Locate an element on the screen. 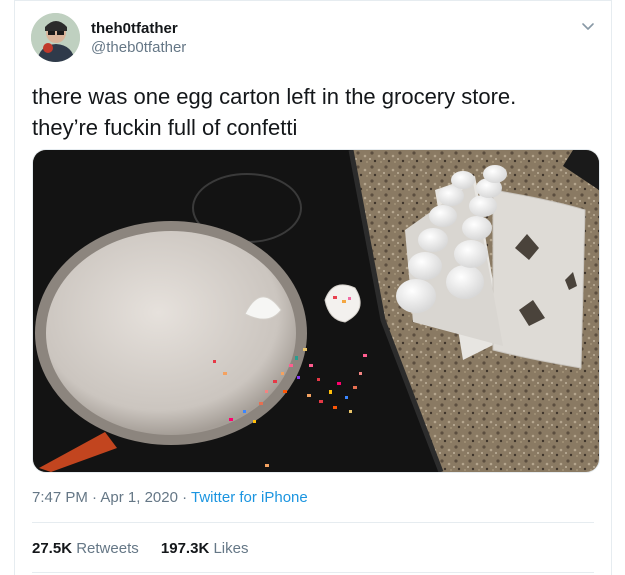  avatar is located at coordinates (55, 37).